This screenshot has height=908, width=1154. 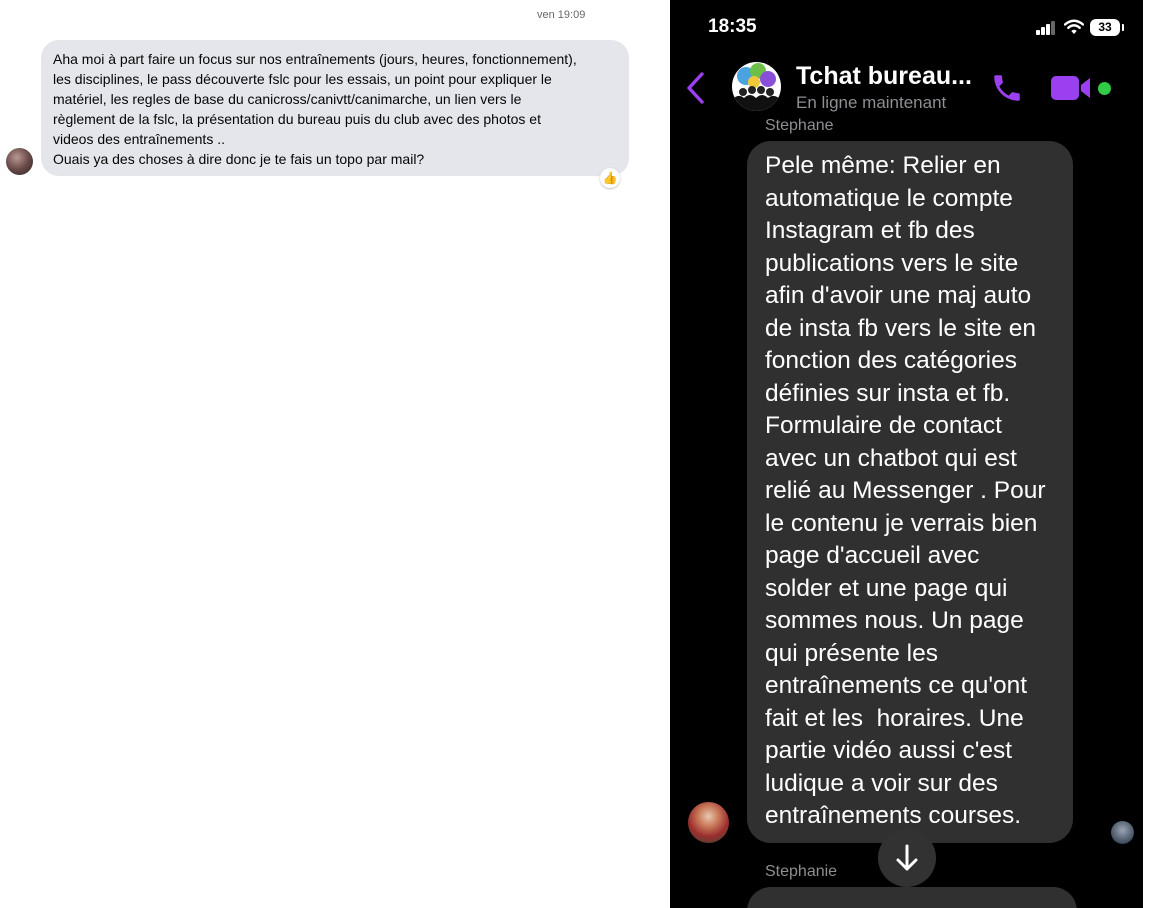 What do you see at coordinates (610, 178) in the screenshot?
I see `thumbs-up-icon: 👍` at bounding box center [610, 178].